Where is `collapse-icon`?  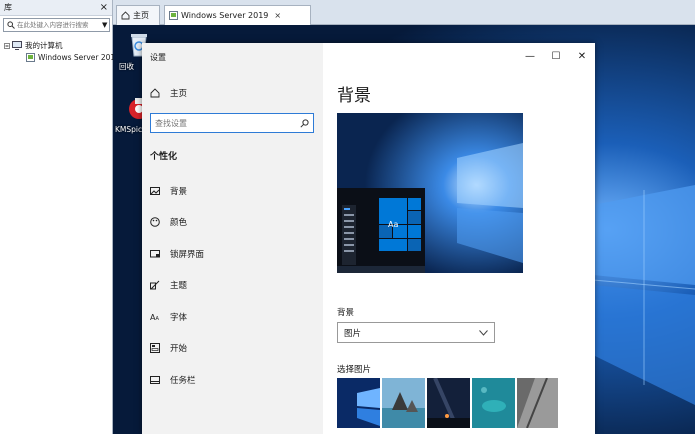
collapse-icon is located at coordinates (7, 45).